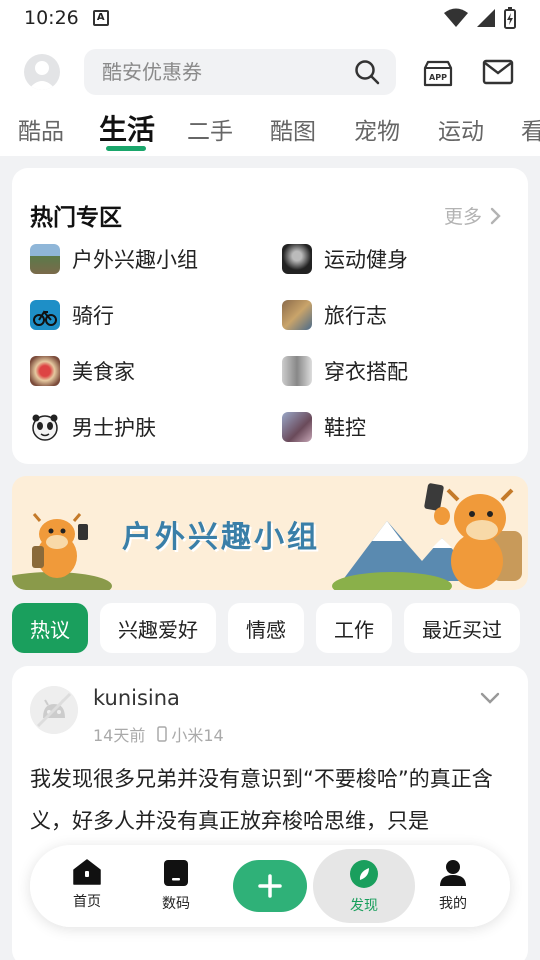 This screenshot has height=960, width=540. Describe the element at coordinates (176, 904) in the screenshot. I see `nav-digital-label: 数码` at that location.